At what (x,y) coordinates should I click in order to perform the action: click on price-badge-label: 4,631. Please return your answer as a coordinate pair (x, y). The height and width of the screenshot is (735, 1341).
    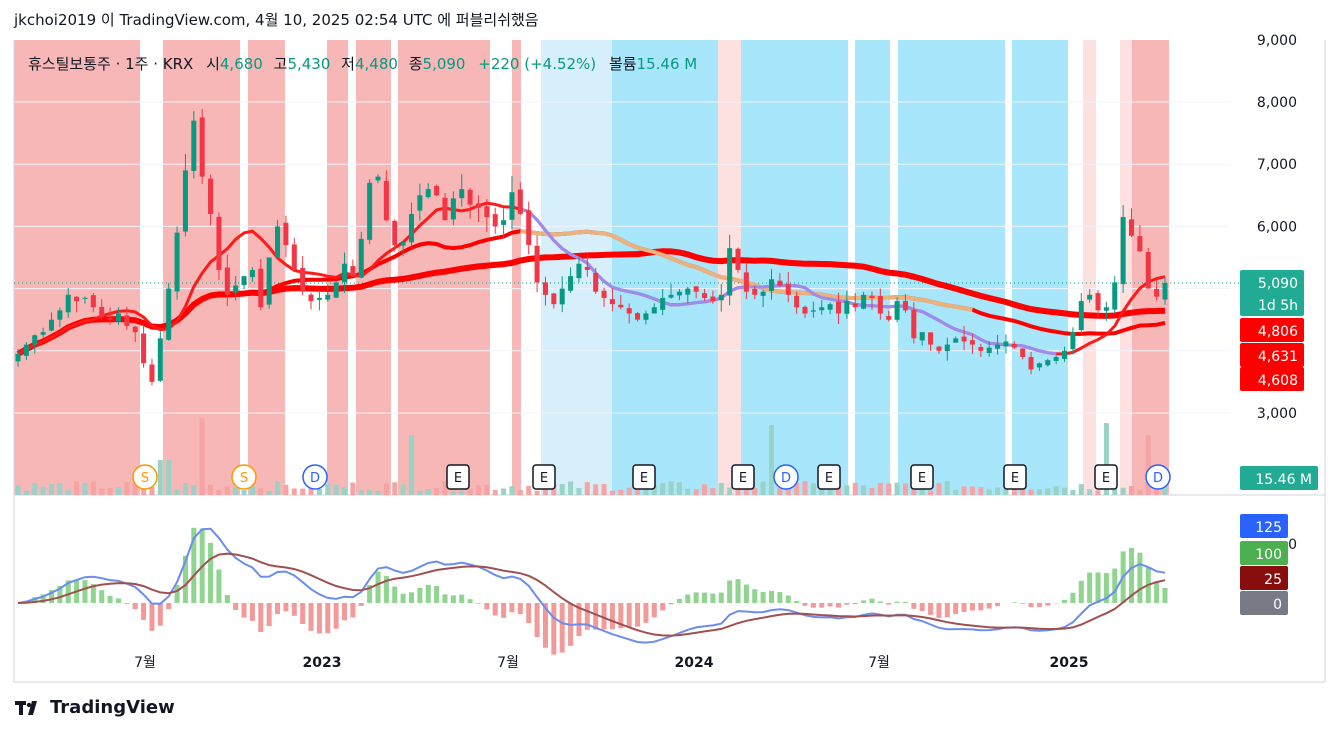
    Looking at the image, I should click on (1278, 357).